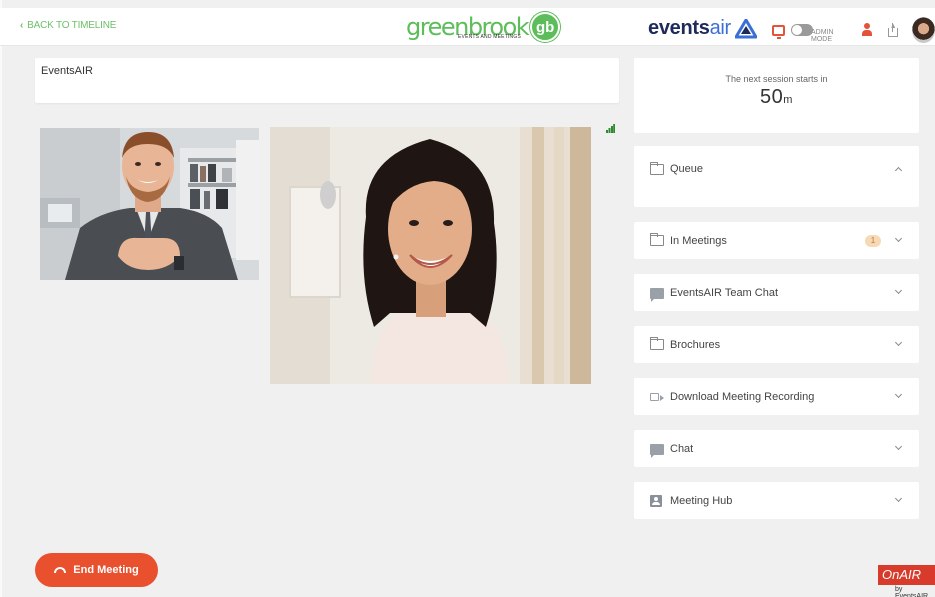  I want to click on panel-meeting-hub: Meeting Hub, so click(776, 500).